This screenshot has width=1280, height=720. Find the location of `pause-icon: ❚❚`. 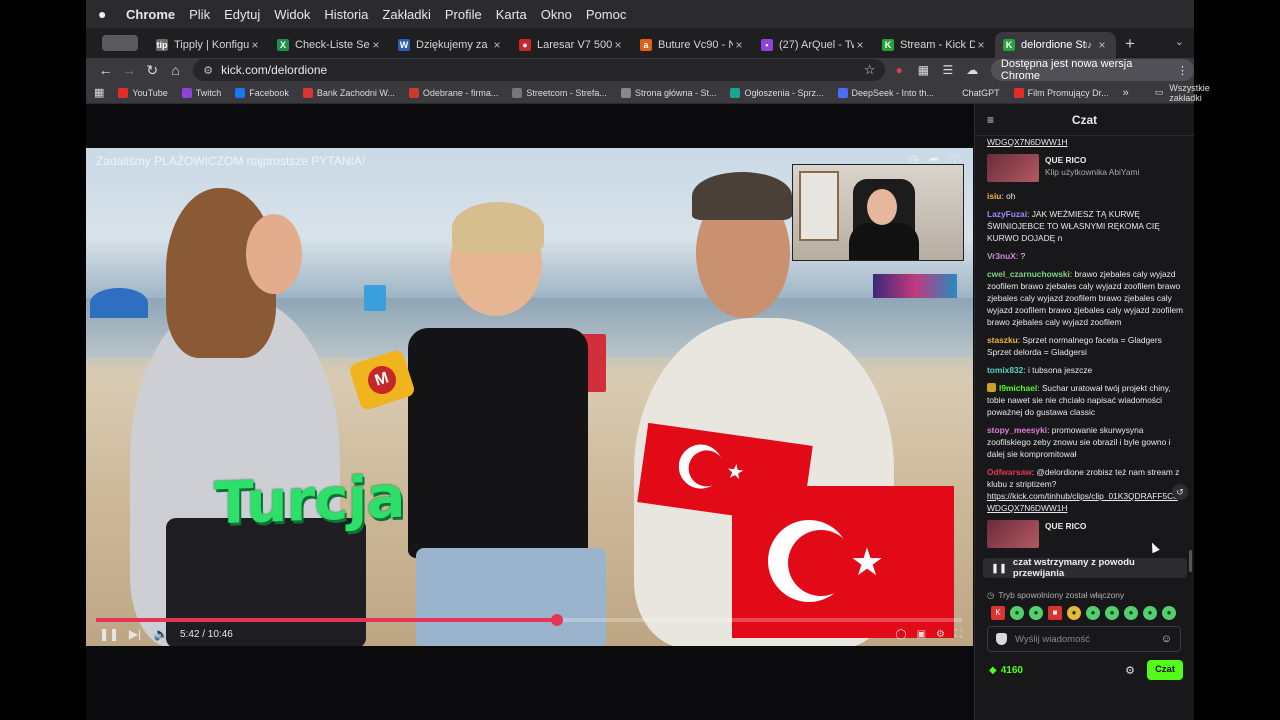

pause-icon: ❚❚ is located at coordinates (109, 634).